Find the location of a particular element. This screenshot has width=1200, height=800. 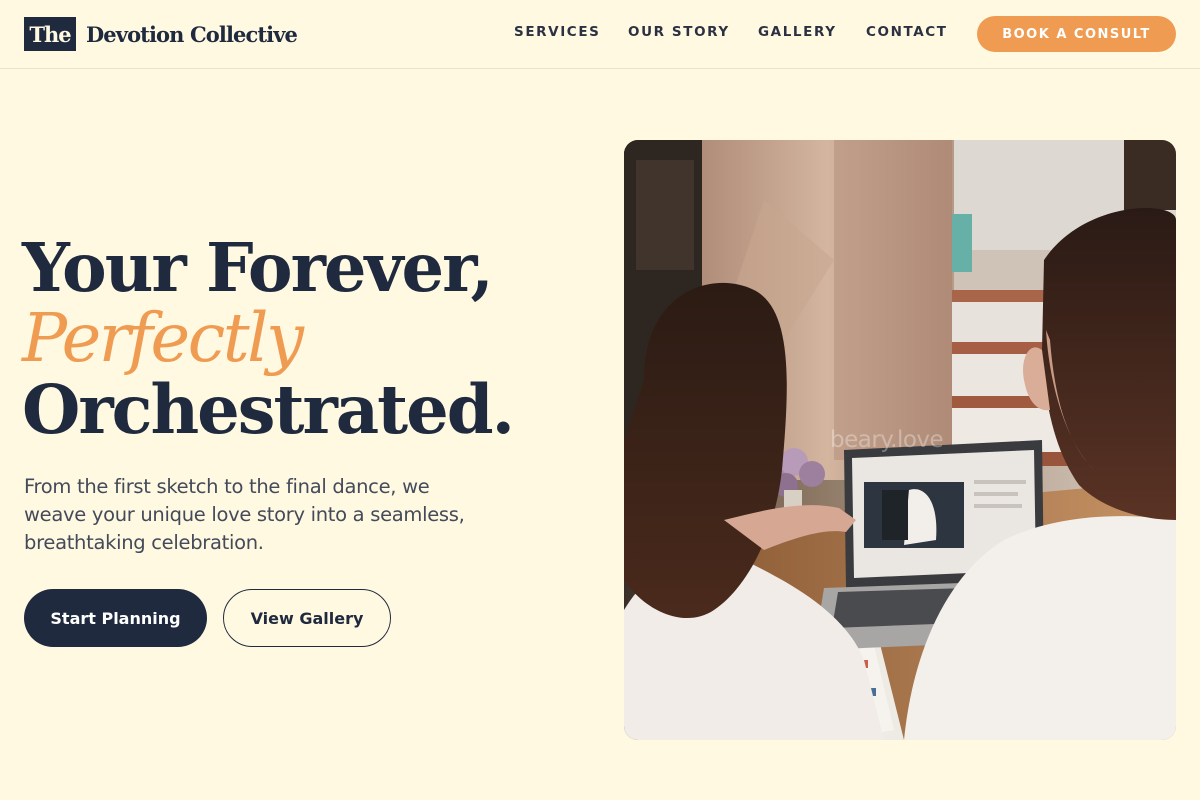

photo-watermark: beary.love is located at coordinates (887, 440).